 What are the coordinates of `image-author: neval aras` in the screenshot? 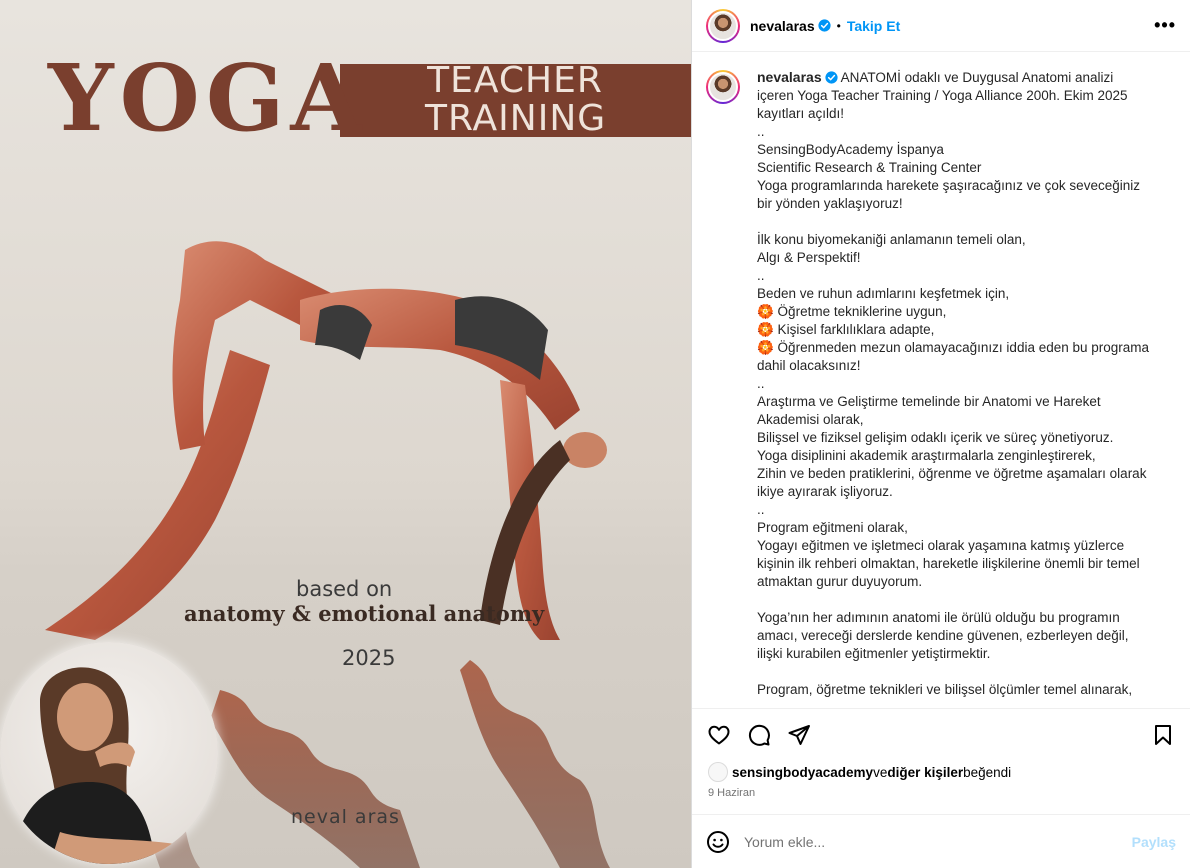 It's located at (345, 817).